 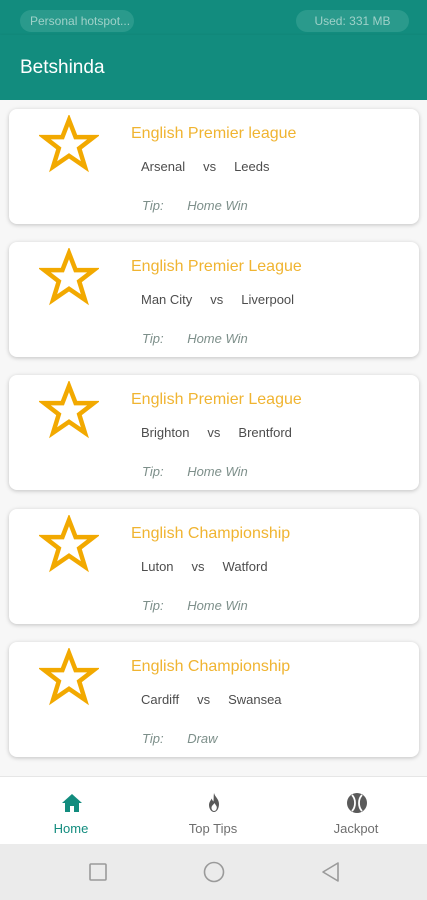 What do you see at coordinates (214, 133) in the screenshot?
I see `league-name: English Premier league` at bounding box center [214, 133].